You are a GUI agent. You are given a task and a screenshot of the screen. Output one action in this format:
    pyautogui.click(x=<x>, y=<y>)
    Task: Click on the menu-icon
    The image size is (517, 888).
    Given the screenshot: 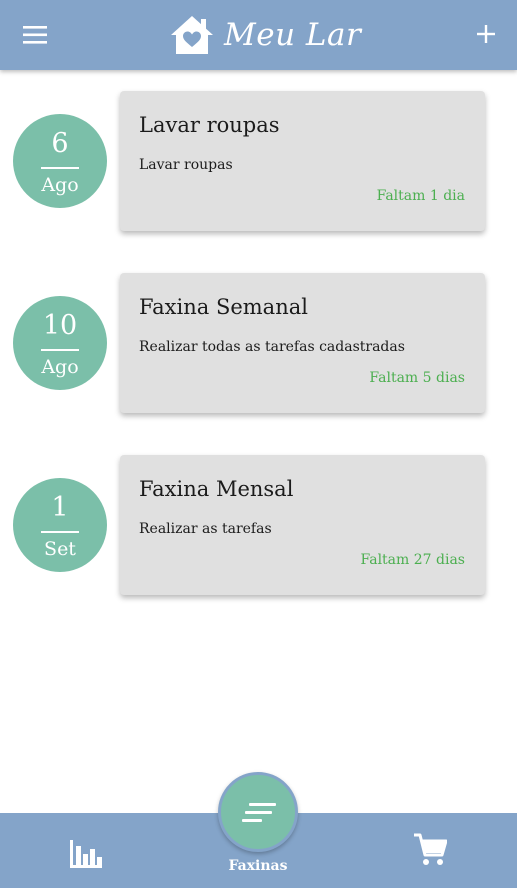 What is the action you would take?
    pyautogui.click(x=35, y=35)
    